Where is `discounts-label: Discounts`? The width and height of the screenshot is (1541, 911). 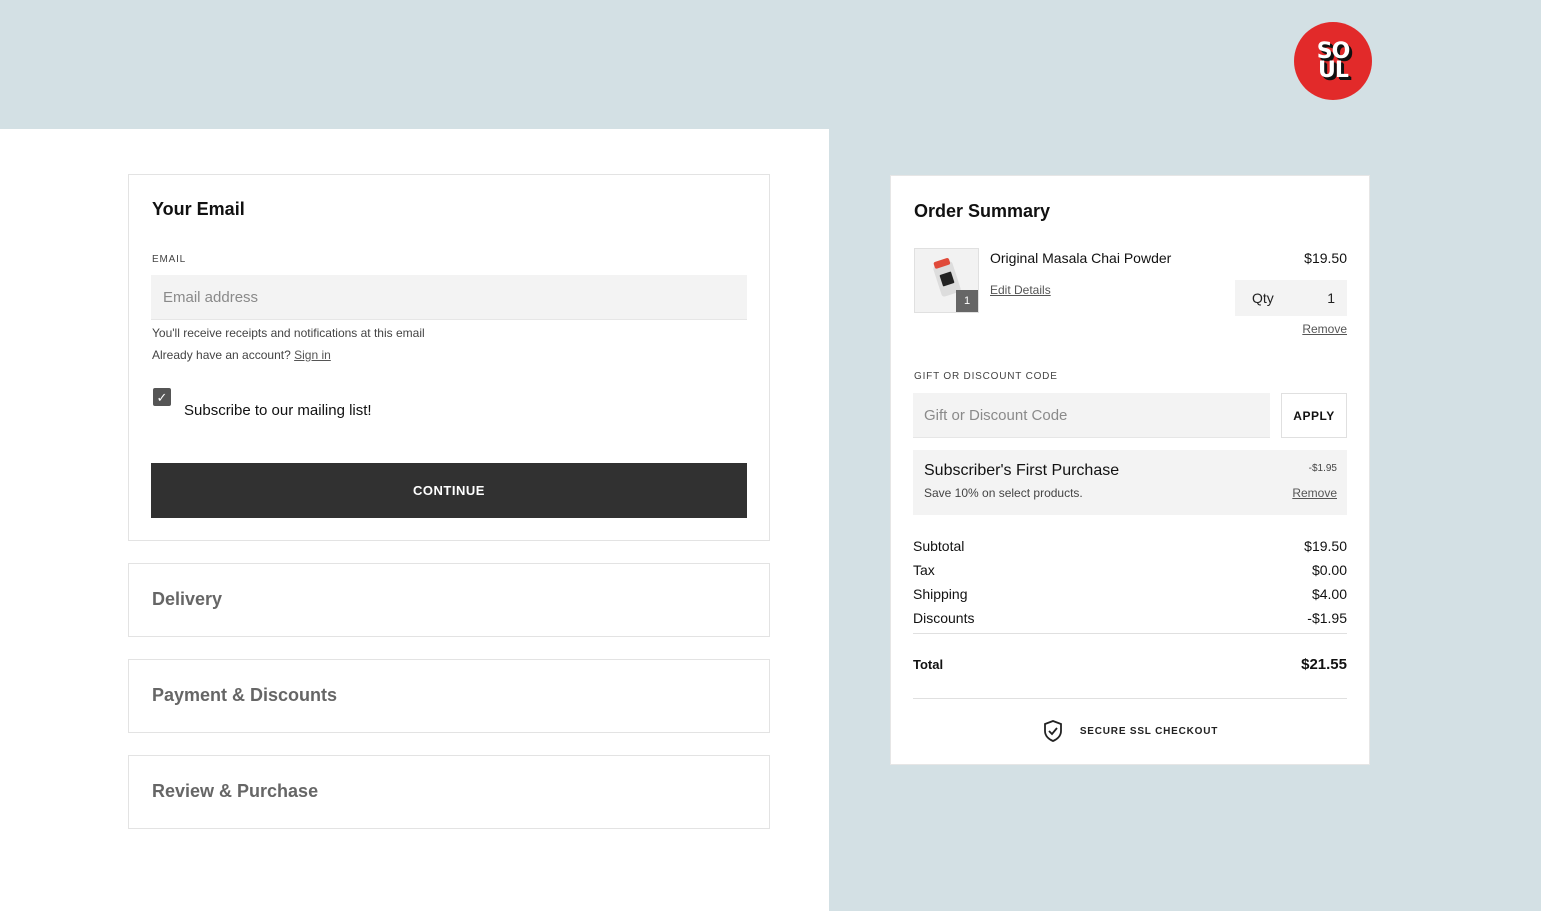
discounts-label: Discounts is located at coordinates (944, 618).